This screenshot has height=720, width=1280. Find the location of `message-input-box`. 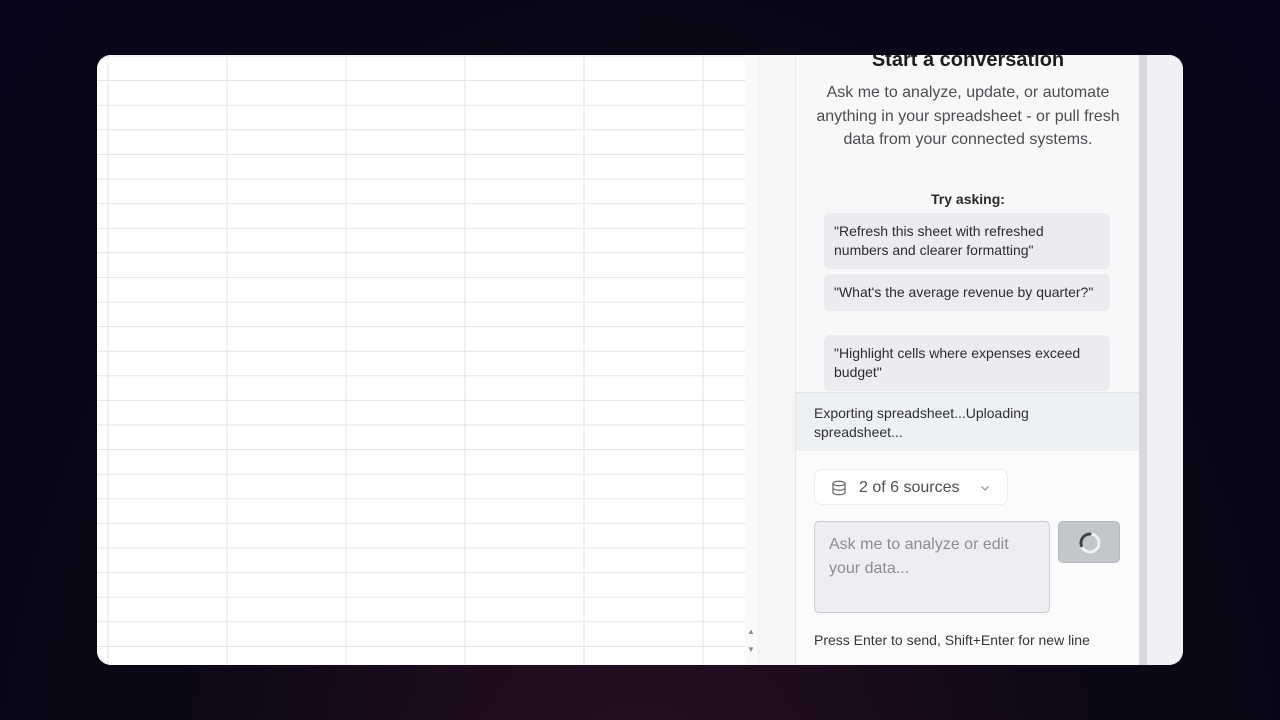

message-input-box is located at coordinates (932, 567).